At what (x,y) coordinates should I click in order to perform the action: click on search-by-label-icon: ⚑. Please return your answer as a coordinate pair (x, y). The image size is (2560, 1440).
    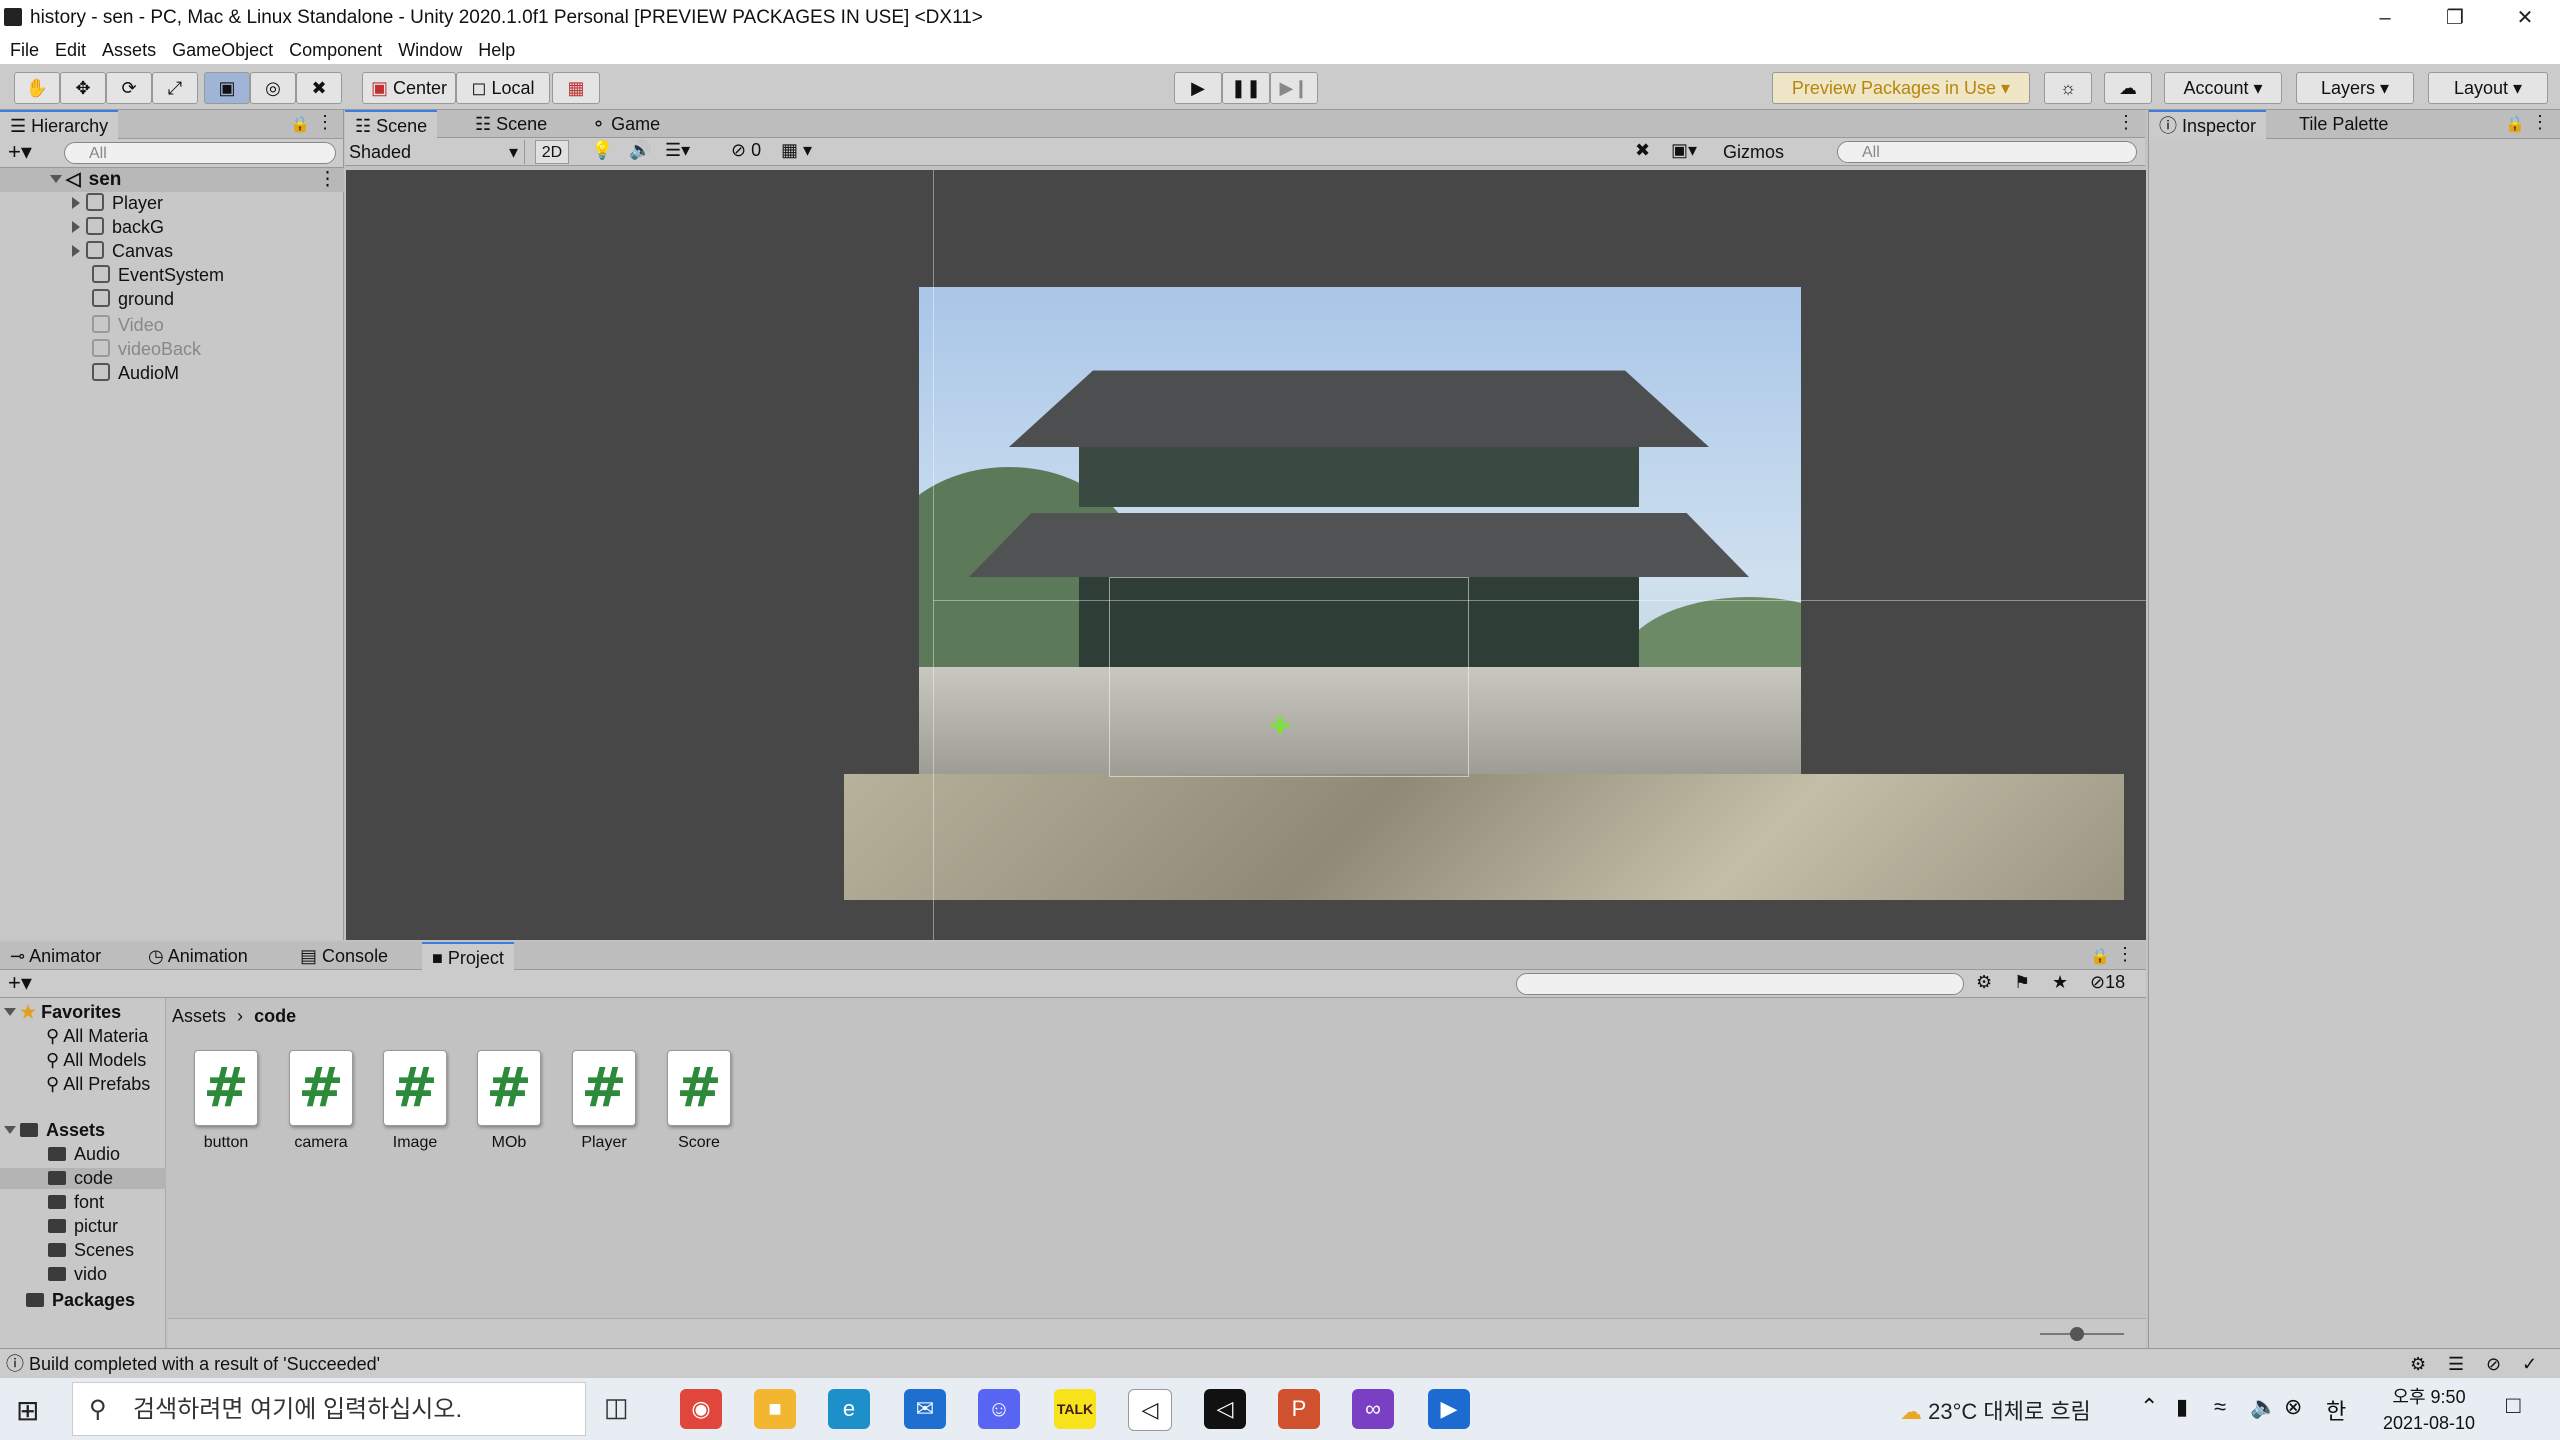
    Looking at the image, I should click on (2022, 982).